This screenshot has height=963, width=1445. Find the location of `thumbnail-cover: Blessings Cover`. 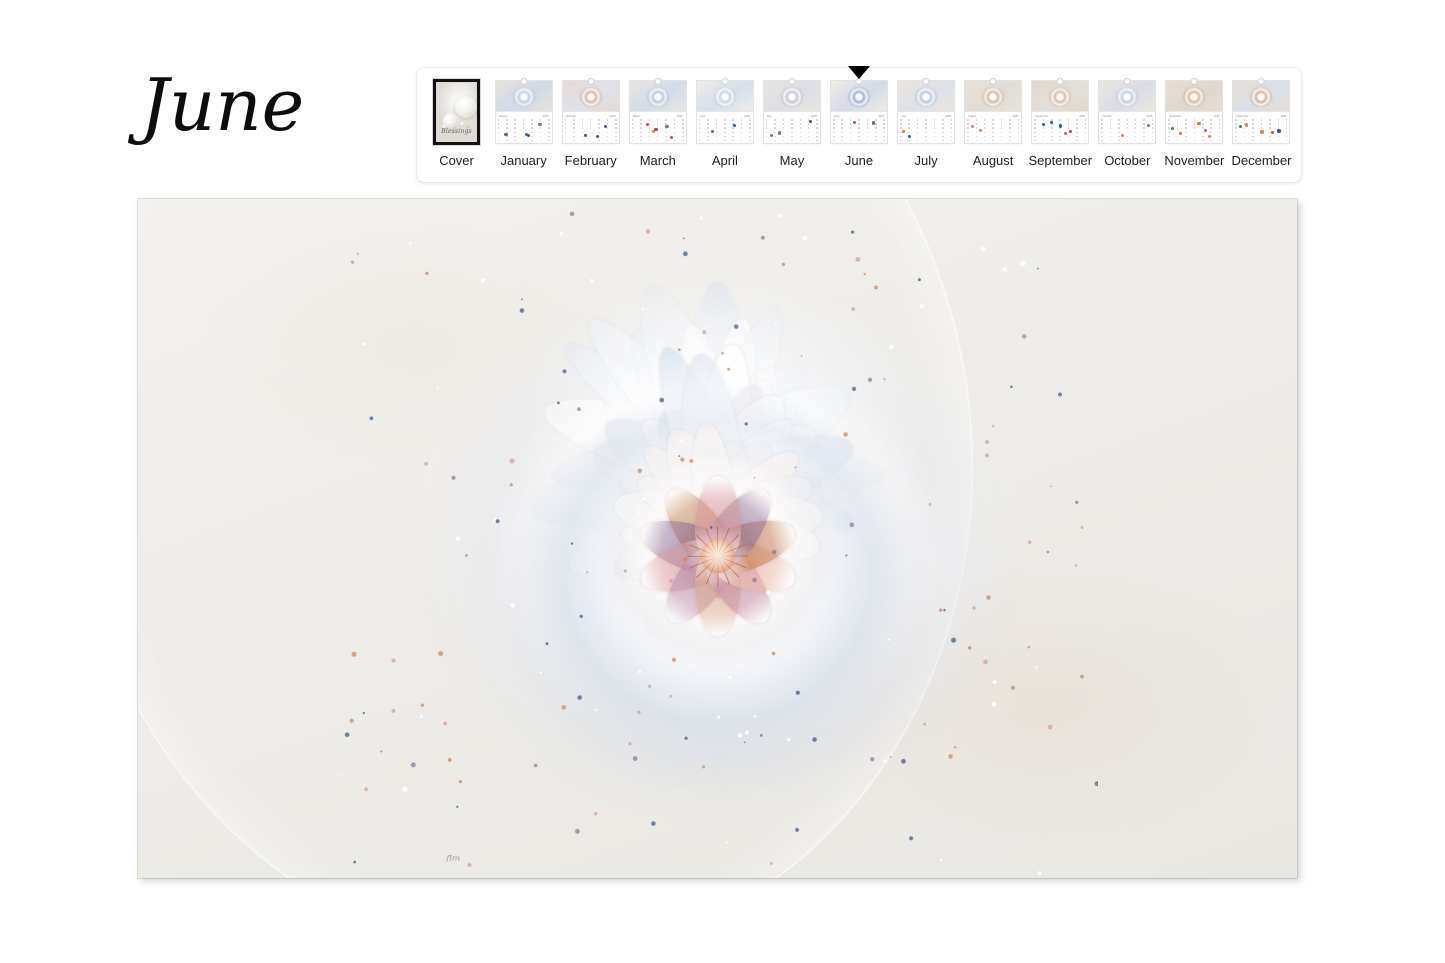

thumbnail-cover: Blessings Cover is located at coordinates (456, 123).